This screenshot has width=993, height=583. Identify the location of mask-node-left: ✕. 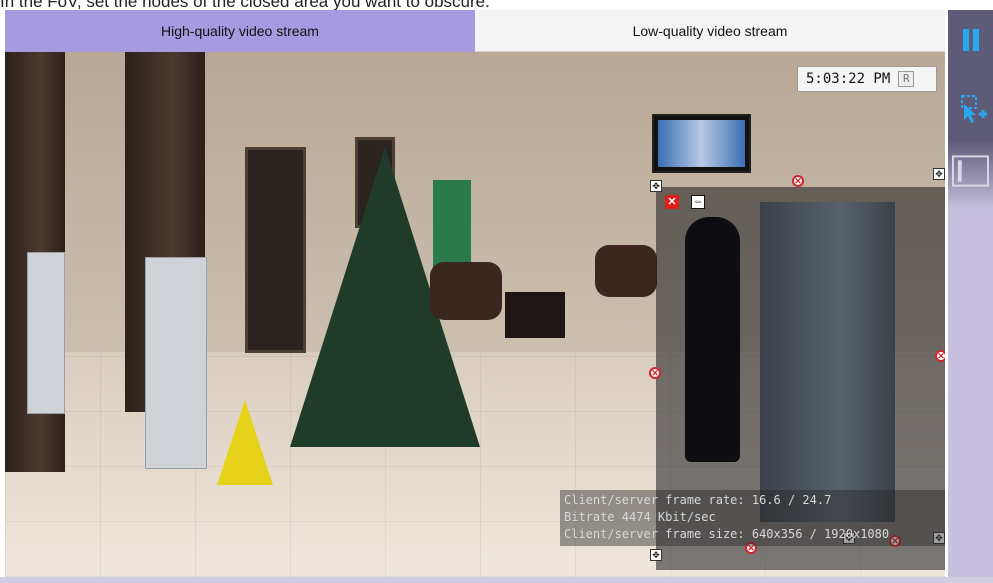
(655, 373).